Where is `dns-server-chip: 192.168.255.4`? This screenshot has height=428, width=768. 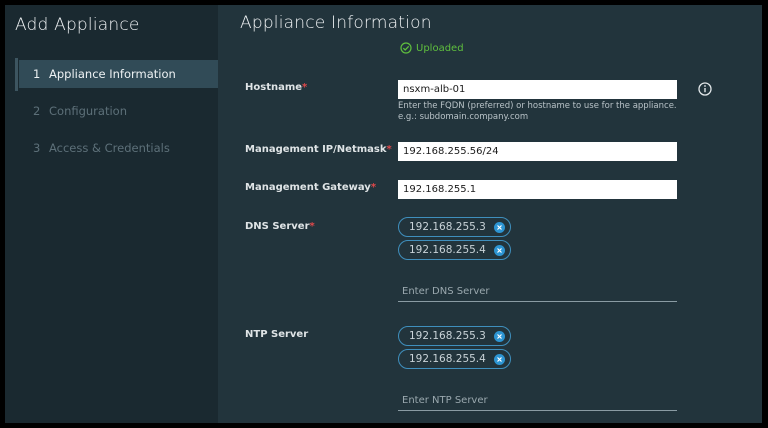
dns-server-chip: 192.168.255.4 is located at coordinates (454, 250).